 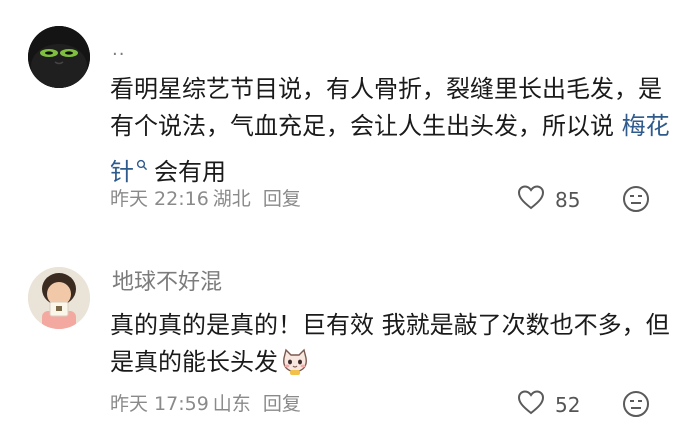 What do you see at coordinates (568, 404) in the screenshot?
I see `like-count: 52` at bounding box center [568, 404].